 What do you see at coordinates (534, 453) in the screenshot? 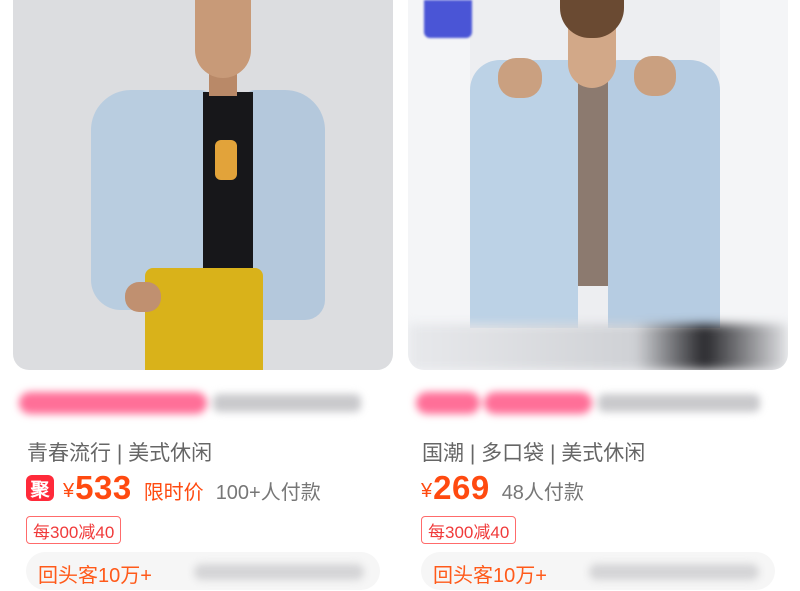
I see `product-tags: 国潮 | 多口袋 | 美式休闲` at bounding box center [534, 453].